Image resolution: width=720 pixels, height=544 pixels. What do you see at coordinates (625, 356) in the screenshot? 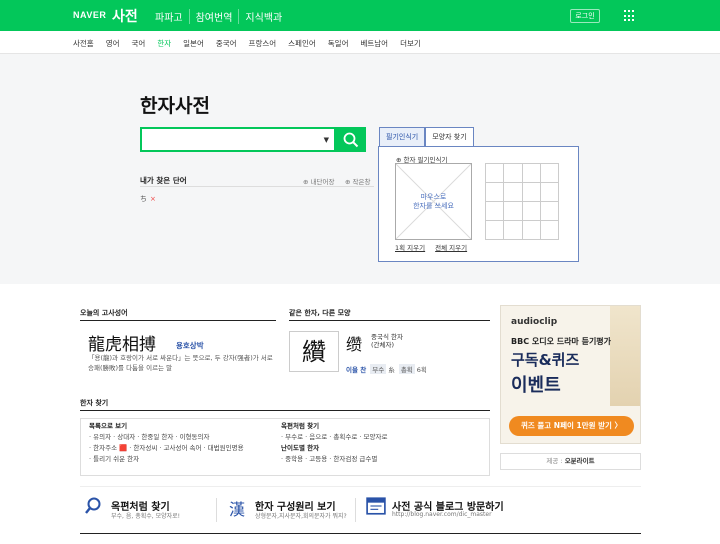
I see `ad-background-art` at bounding box center [625, 356].